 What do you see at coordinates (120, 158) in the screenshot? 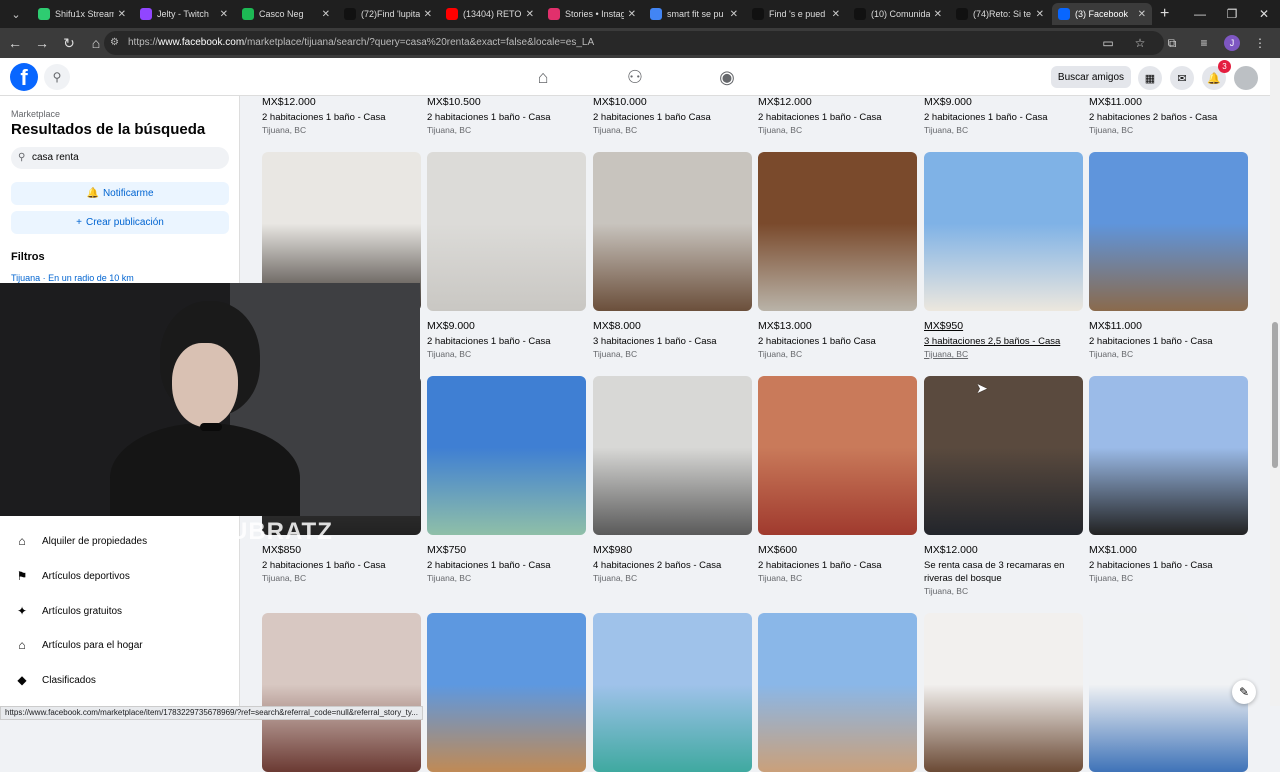
I see `marketplace-search-input: ⚲ casa renta` at bounding box center [120, 158].